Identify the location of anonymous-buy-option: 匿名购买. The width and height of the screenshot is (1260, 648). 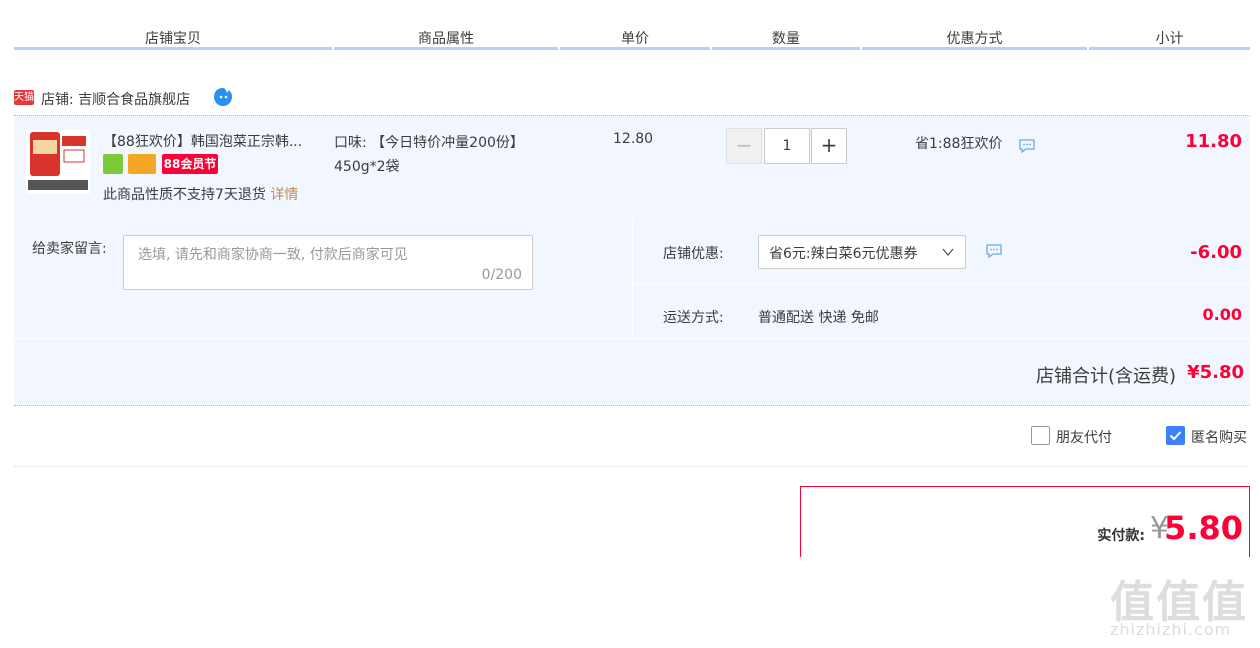
(1211, 436).